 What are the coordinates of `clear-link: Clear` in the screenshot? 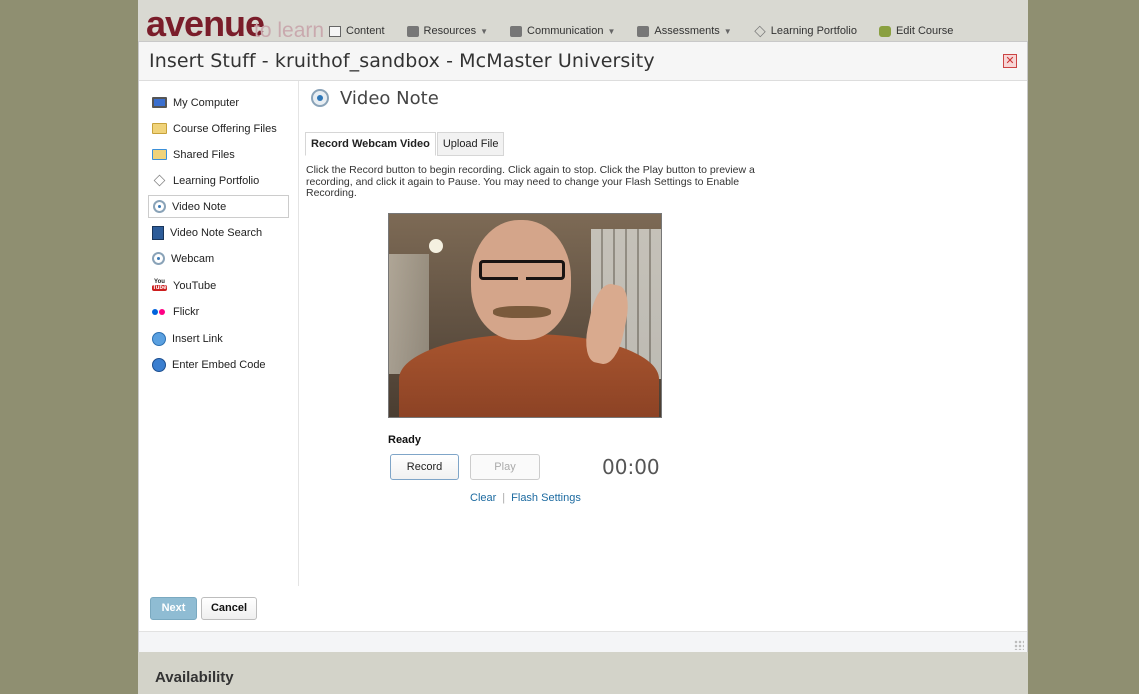 It's located at (483, 498).